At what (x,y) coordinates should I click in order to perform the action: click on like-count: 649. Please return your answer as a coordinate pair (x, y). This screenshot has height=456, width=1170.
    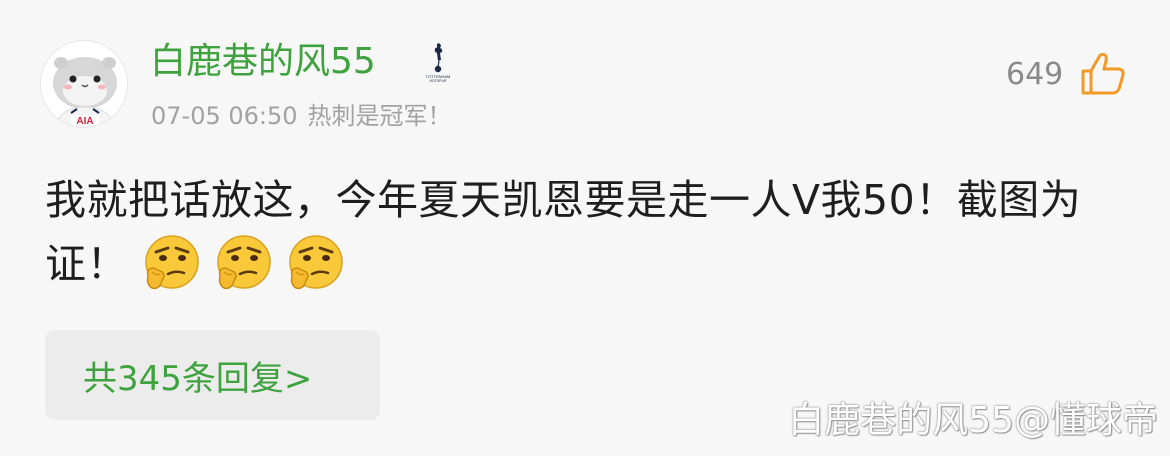
    Looking at the image, I should click on (1035, 74).